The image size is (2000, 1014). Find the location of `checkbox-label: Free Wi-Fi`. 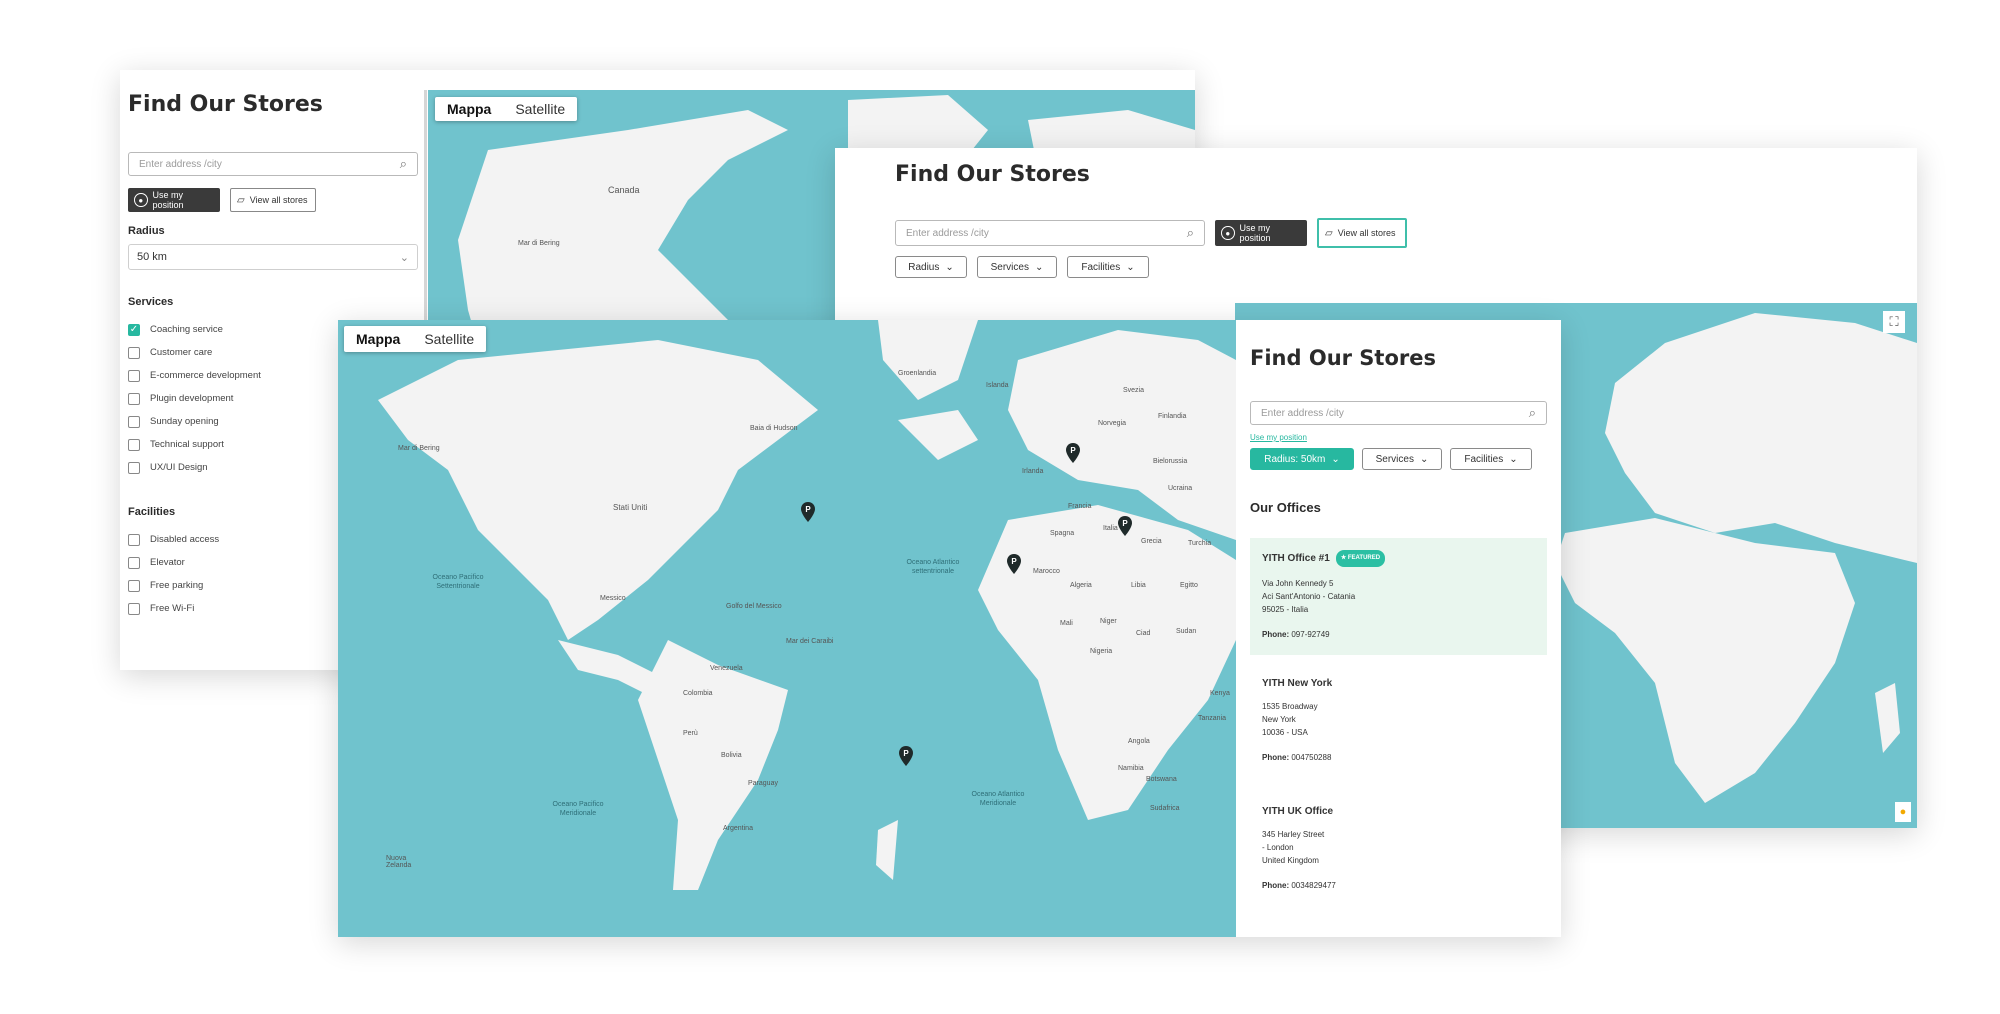

checkbox-label: Free Wi-Fi is located at coordinates (172, 608).